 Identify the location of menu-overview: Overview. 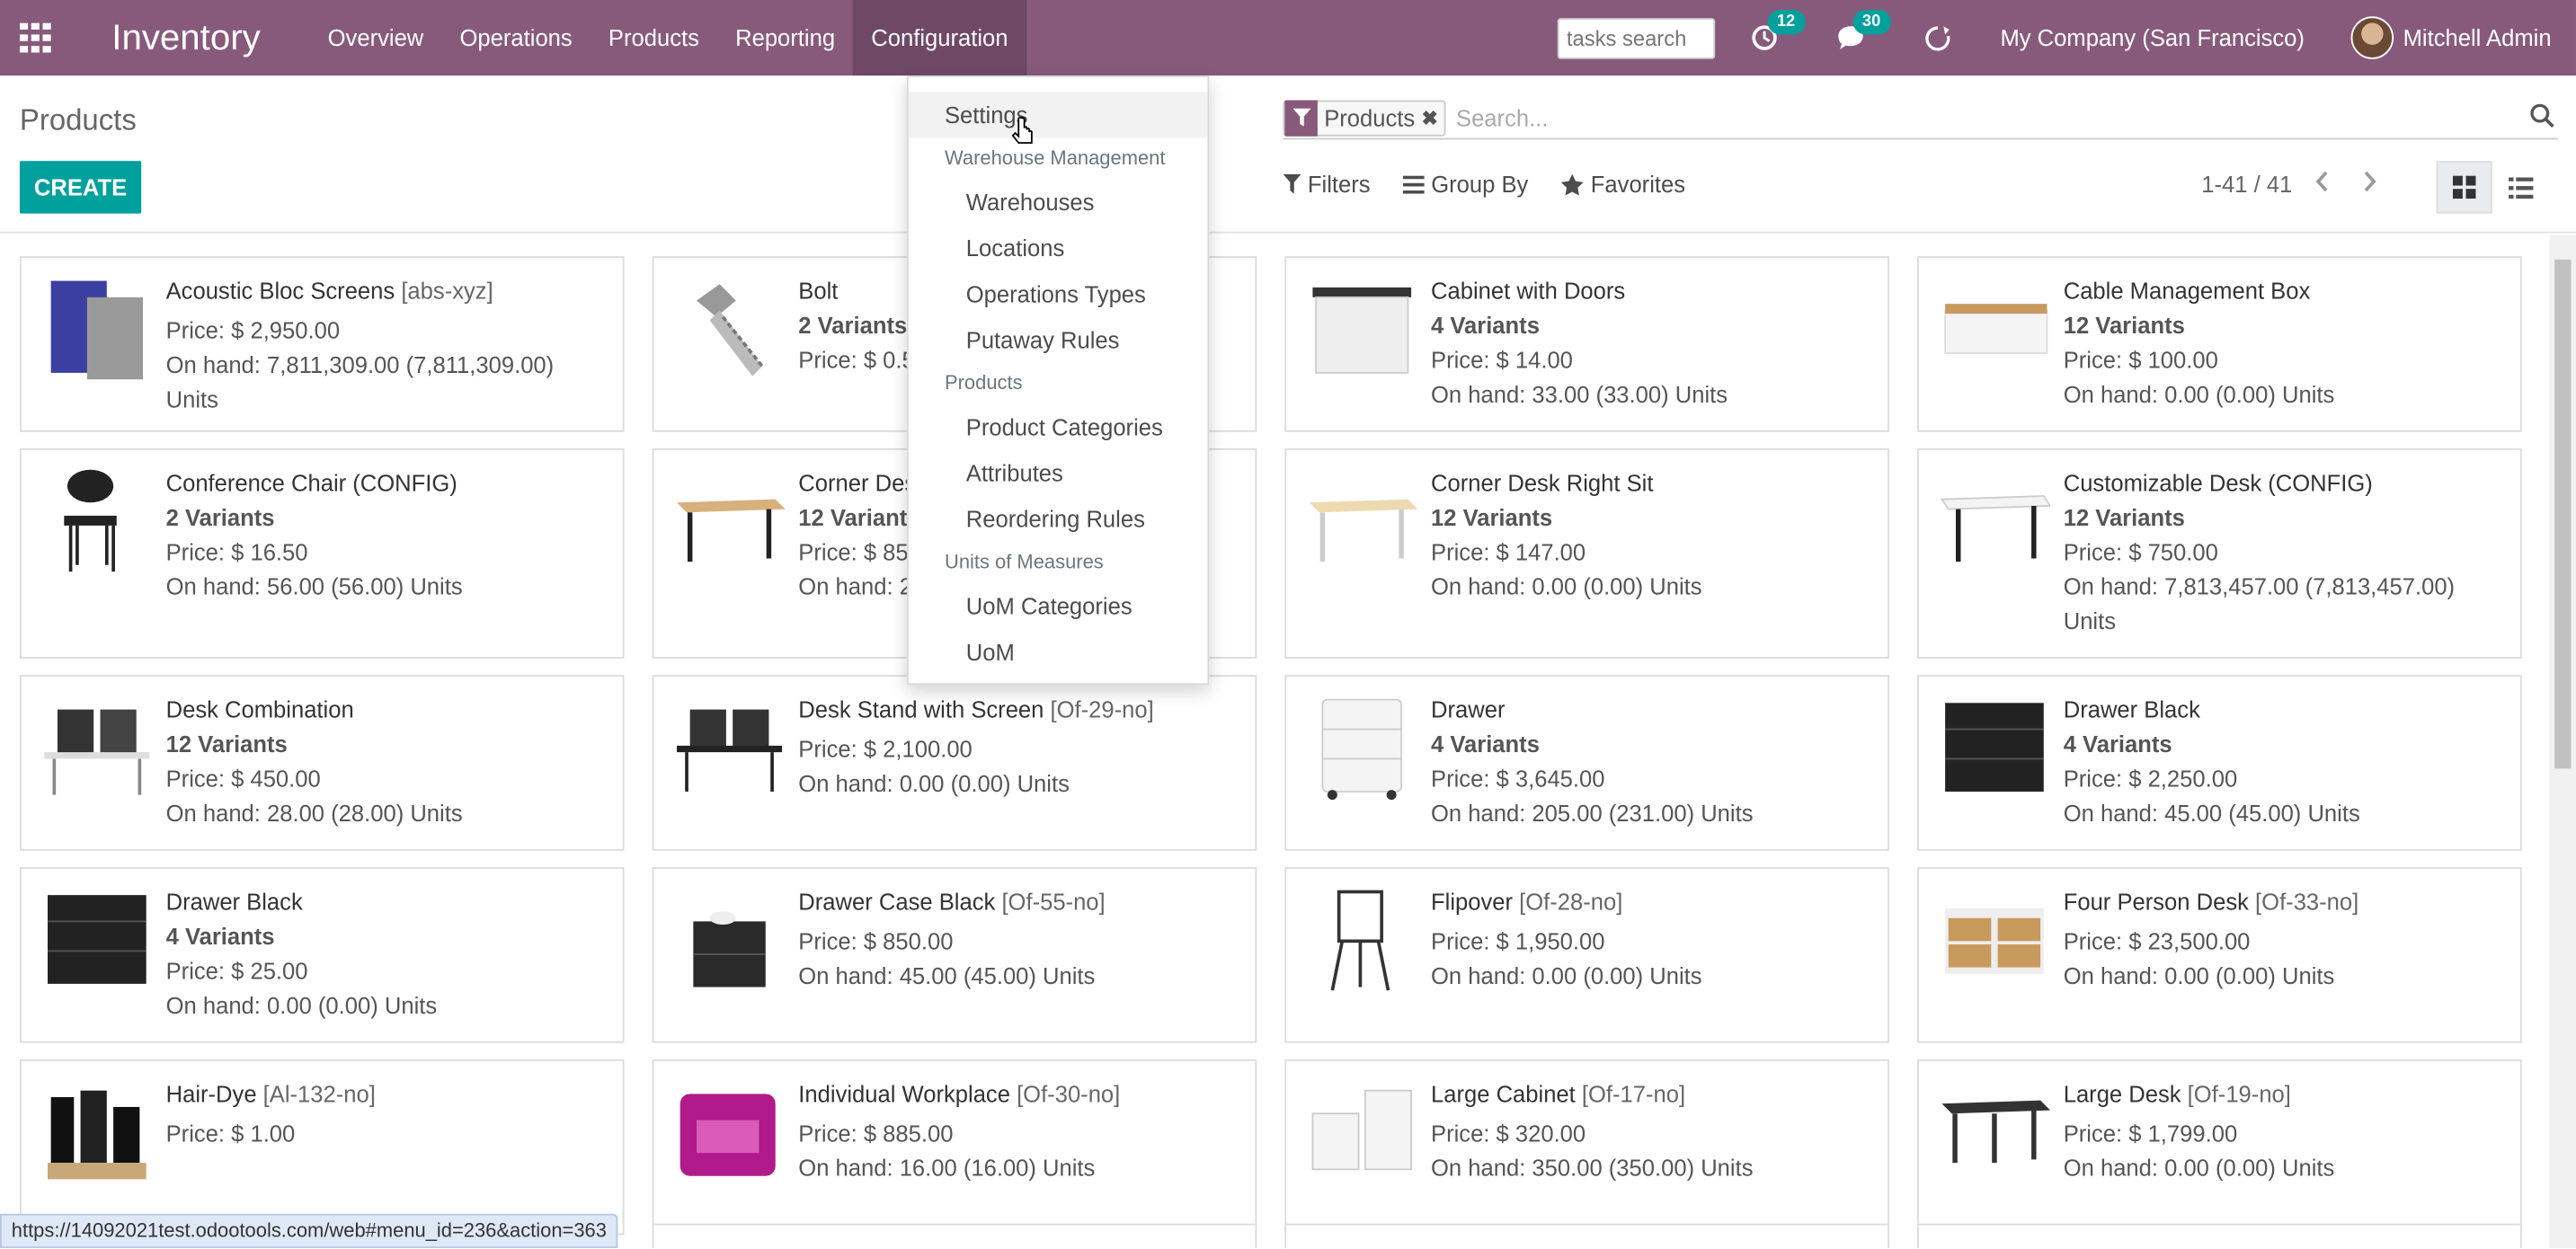
(376, 37).